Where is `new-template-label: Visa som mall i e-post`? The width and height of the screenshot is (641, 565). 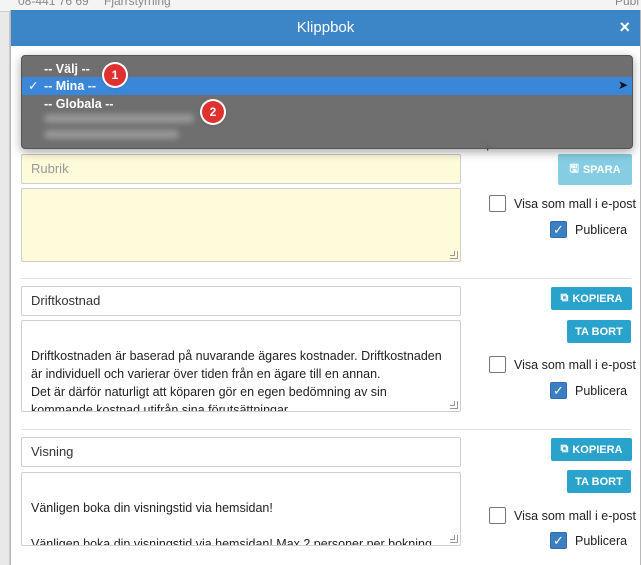
new-template-label: Visa som mall i e-post is located at coordinates (575, 203).